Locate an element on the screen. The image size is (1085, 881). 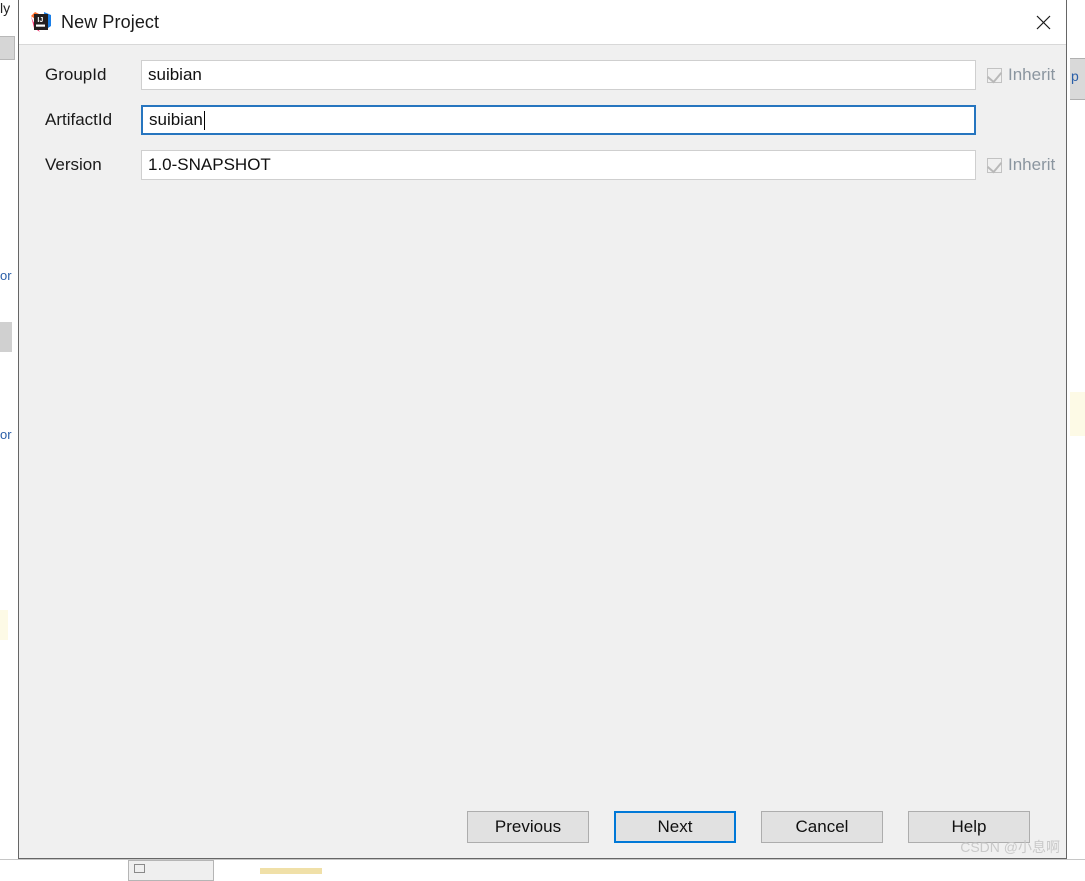
version-input-value: 1.0-SNAPSHOT is located at coordinates (209, 164).